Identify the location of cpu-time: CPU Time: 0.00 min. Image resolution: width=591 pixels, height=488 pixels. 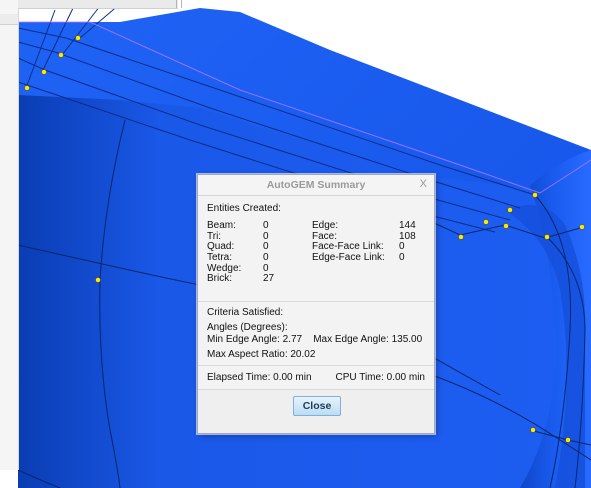
(380, 378).